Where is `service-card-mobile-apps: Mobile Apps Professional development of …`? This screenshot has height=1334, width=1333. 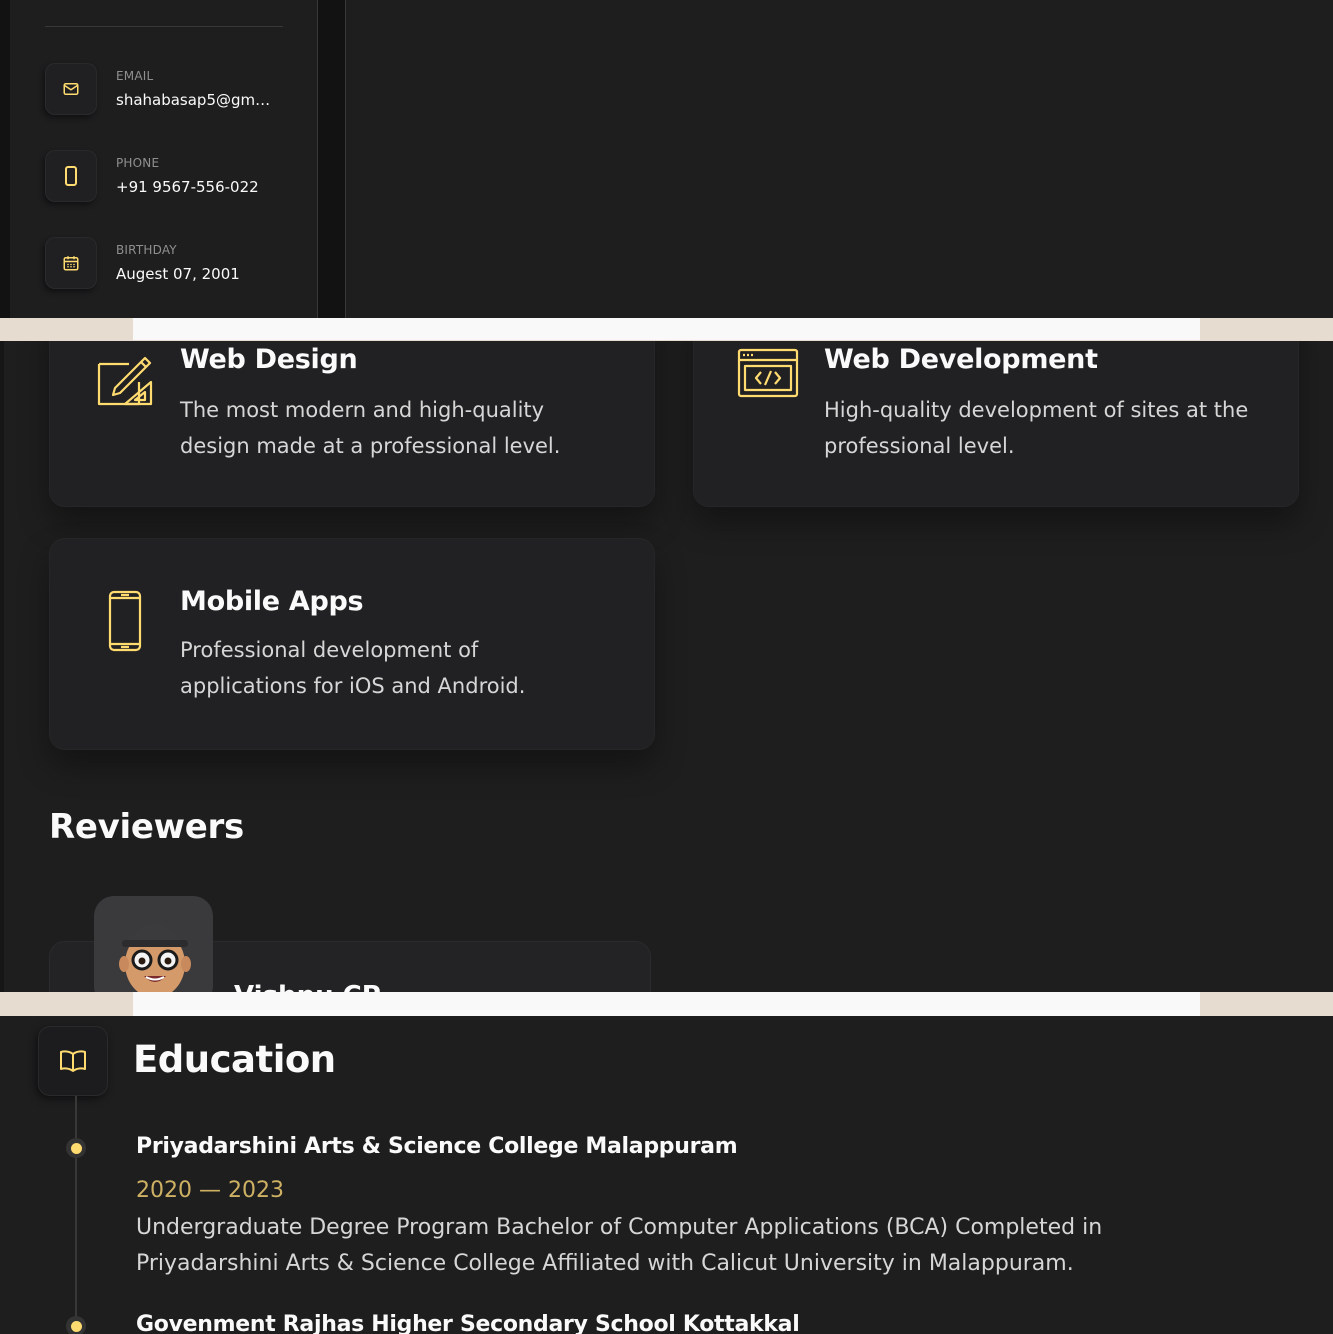 service-card-mobile-apps: Mobile Apps Professional development of … is located at coordinates (352, 644).